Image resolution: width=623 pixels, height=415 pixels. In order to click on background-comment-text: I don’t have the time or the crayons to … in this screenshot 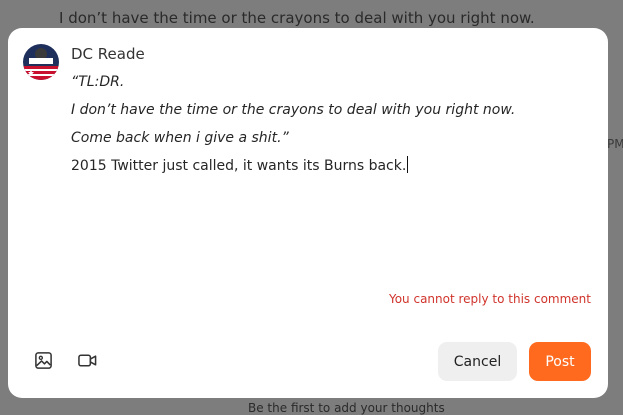, I will do `click(297, 18)`.